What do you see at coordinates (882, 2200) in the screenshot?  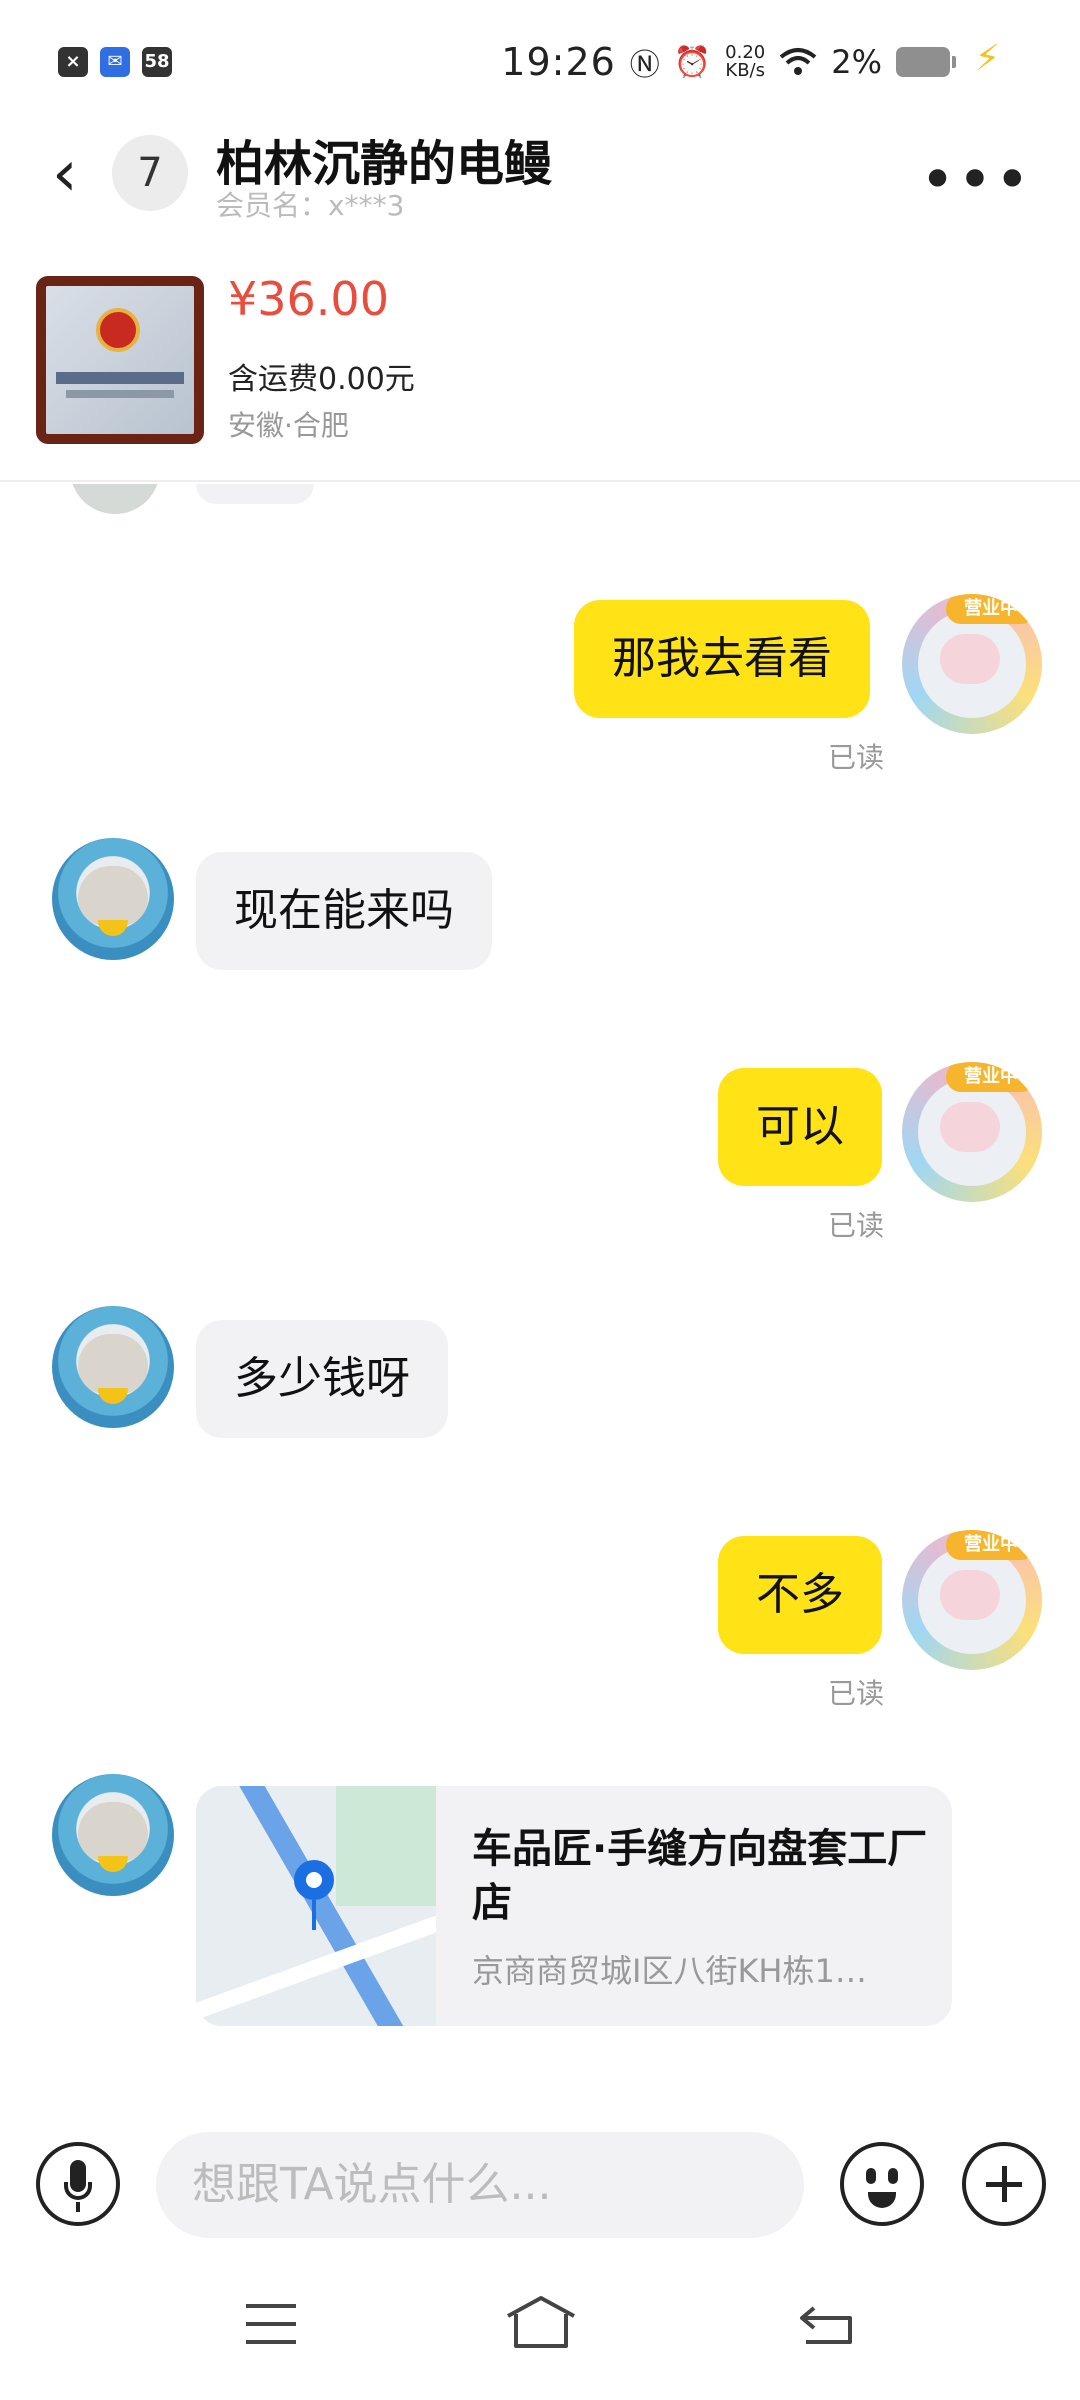 I see `smiley-mouth` at bounding box center [882, 2200].